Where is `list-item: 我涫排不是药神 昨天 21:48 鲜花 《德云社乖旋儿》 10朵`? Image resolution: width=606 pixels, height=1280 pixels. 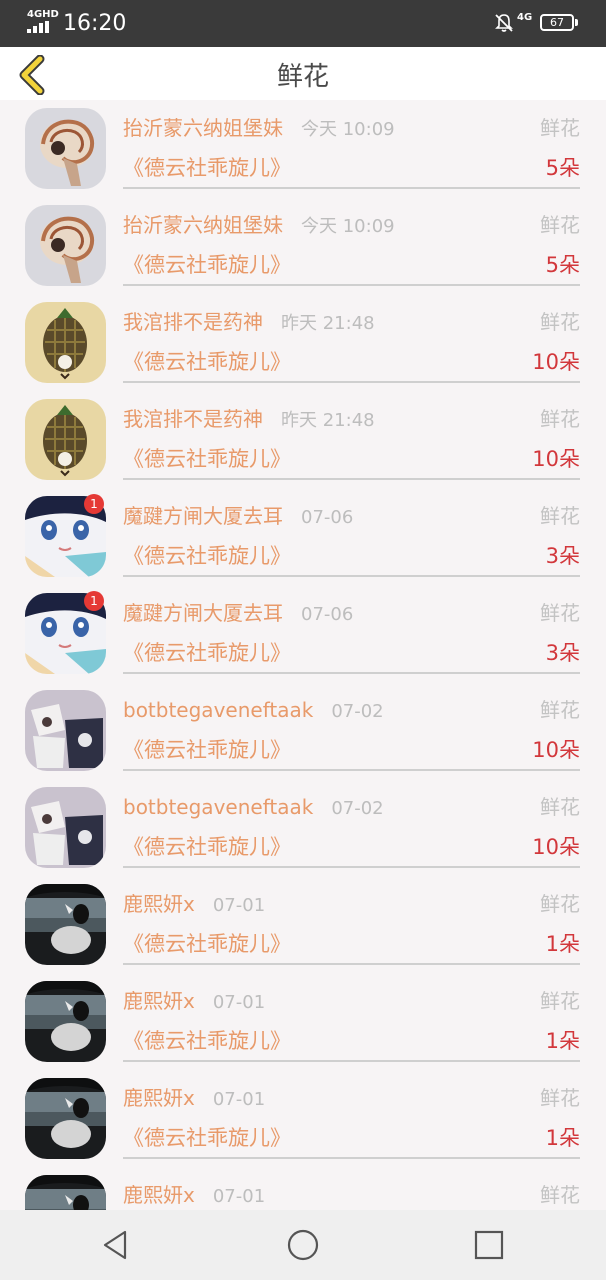 list-item: 我涫排不是药神 昨天 21:48 鲜花 《德云社乖旋儿》 10朵 is located at coordinates (303, 439).